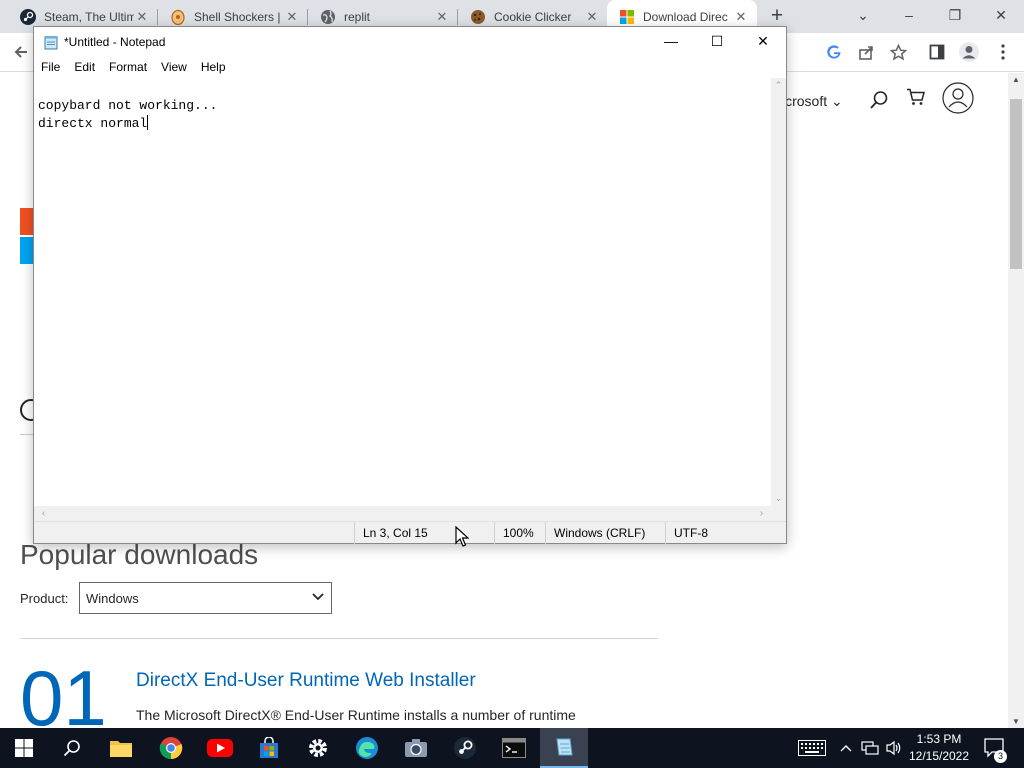 The height and width of the screenshot is (768, 1024). Describe the element at coordinates (1016, 721) in the screenshot. I see `scroll-down-arrow-icon: ▼` at that location.